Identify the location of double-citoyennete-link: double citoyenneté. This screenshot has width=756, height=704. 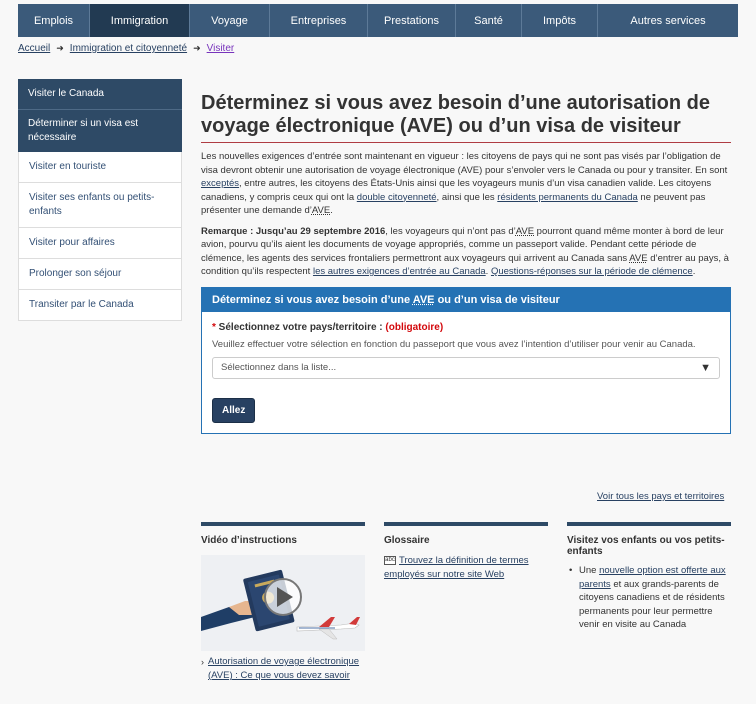
(397, 197).